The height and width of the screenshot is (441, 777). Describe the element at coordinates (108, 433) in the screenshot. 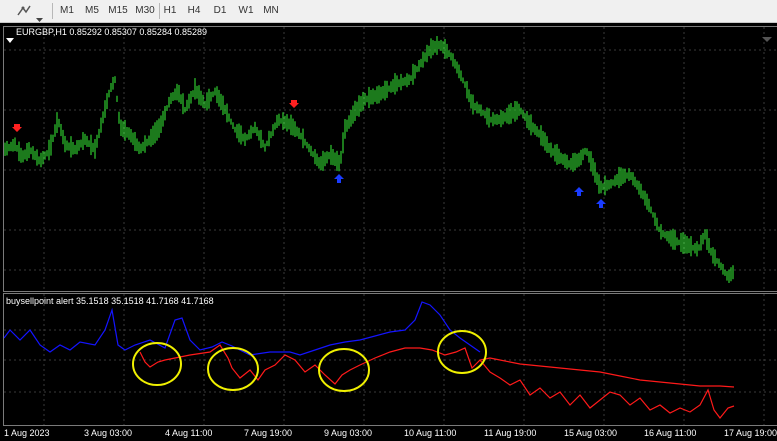

I see `x-axis-label: 3 Aug 03:00` at that location.